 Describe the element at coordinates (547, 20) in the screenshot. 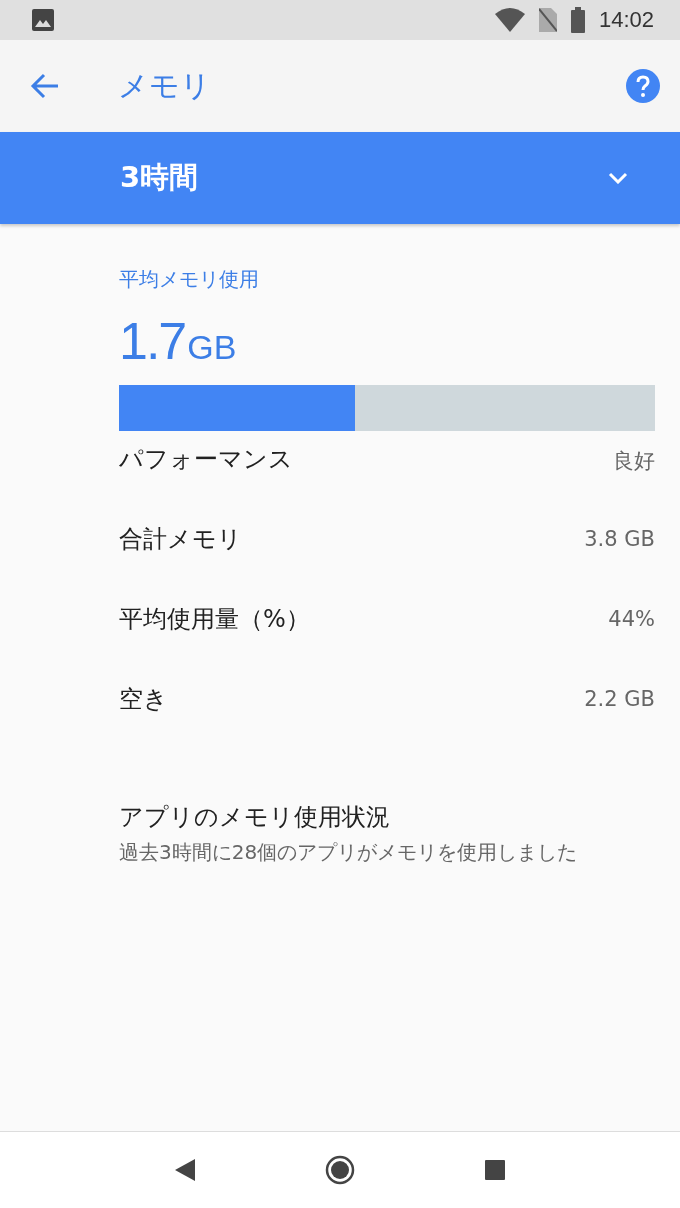

I see `no-sim-icon` at that location.